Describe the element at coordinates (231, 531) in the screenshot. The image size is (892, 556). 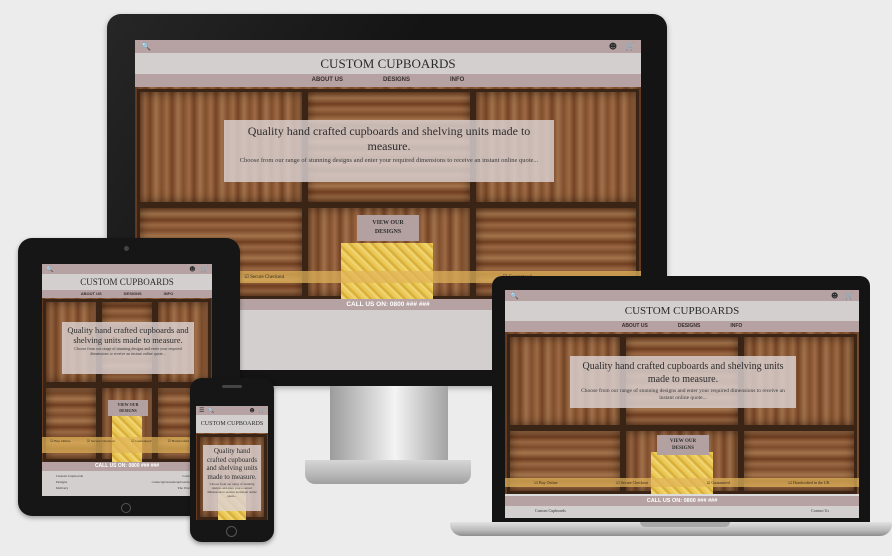
I see `phone-home-button` at that location.